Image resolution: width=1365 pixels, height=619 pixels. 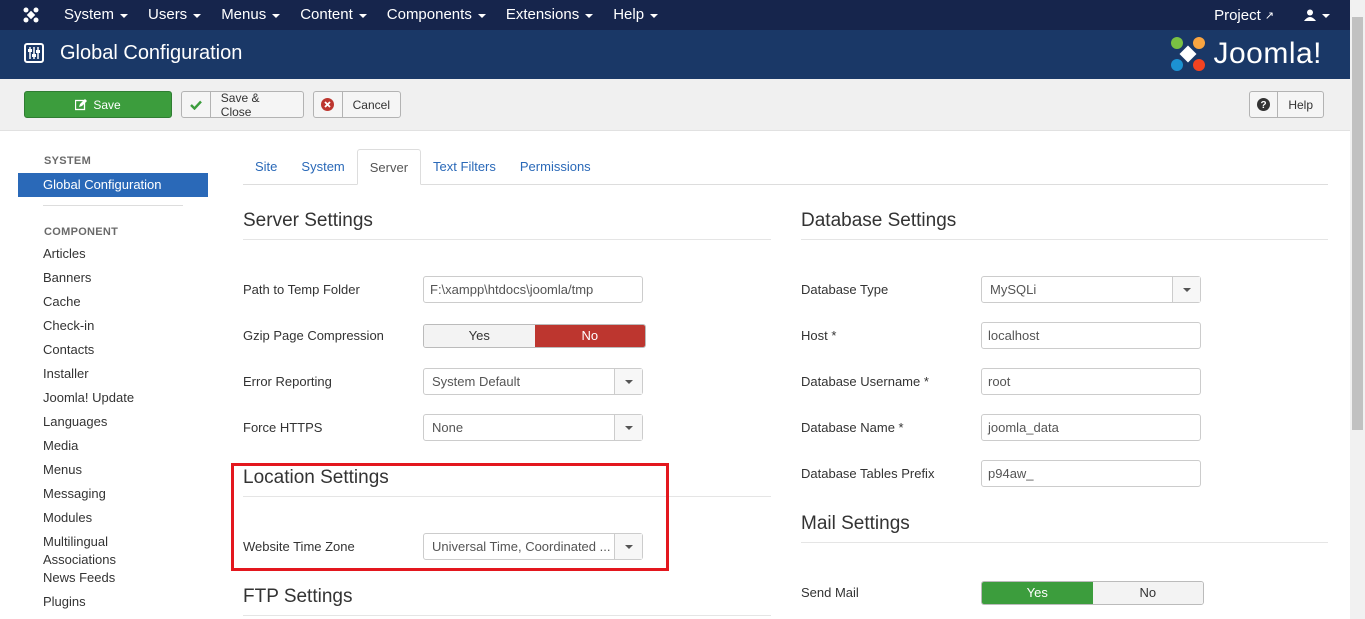 What do you see at coordinates (464, 167) in the screenshot?
I see `tab-text-filters: Text Filters` at bounding box center [464, 167].